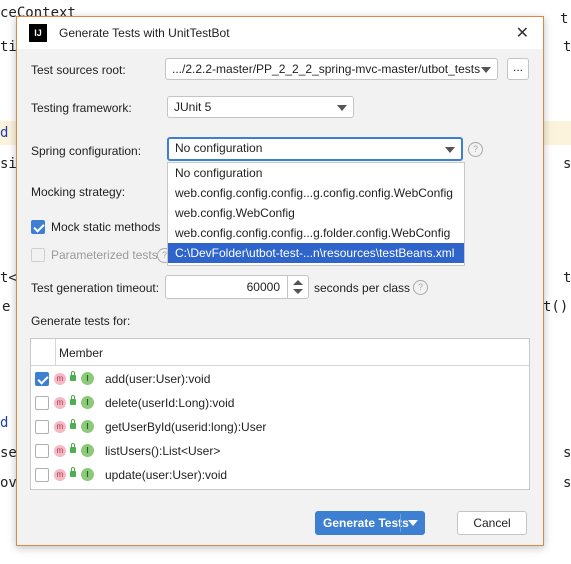  I want to click on generate-tests-label: Generate Tests, so click(366, 523).